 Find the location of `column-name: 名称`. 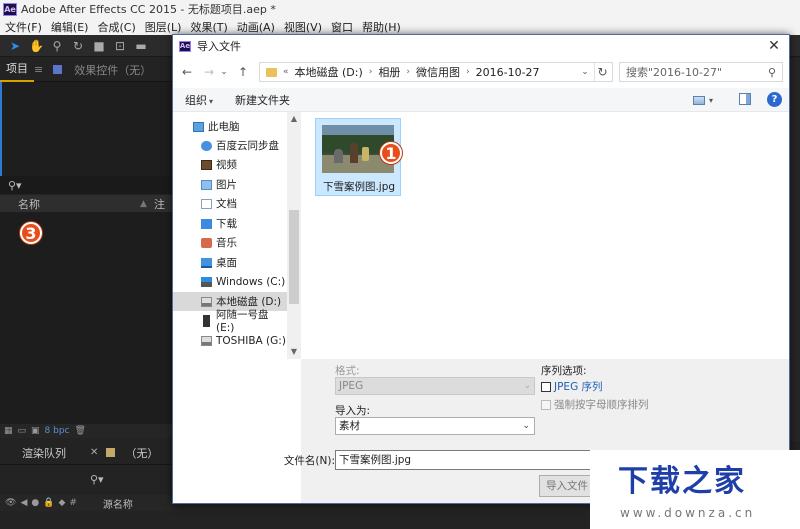

column-name: 名称 is located at coordinates (70, 204).